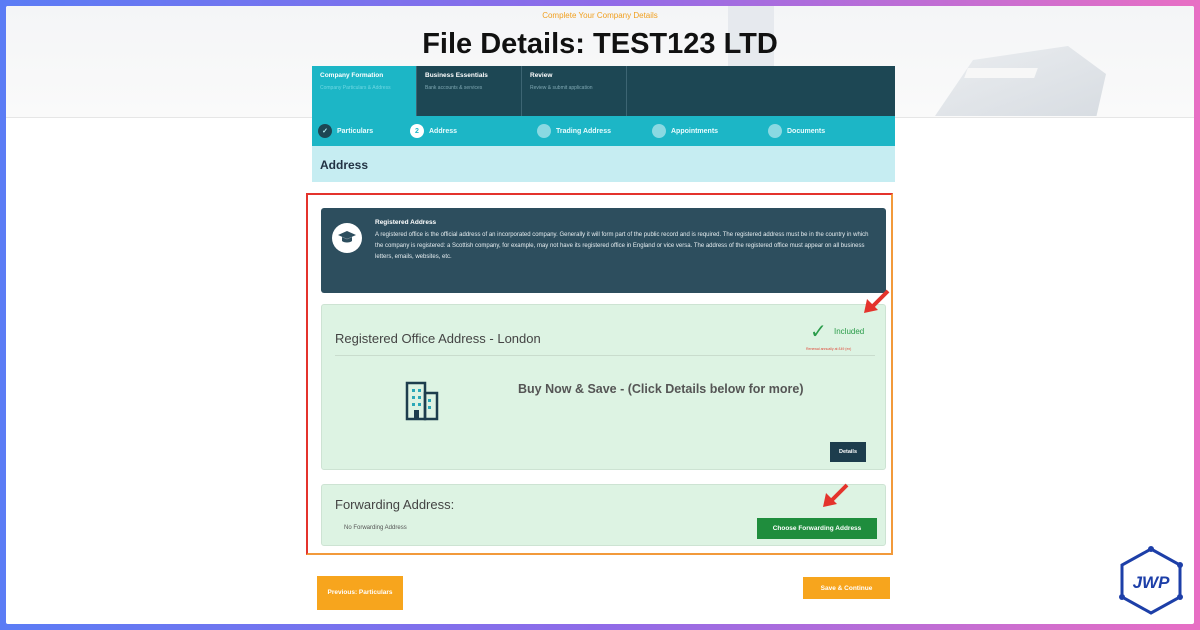 This screenshot has width=1200, height=630. What do you see at coordinates (561, 88) in the screenshot?
I see `wizard-tab-subtitle: Review & submit application` at bounding box center [561, 88].